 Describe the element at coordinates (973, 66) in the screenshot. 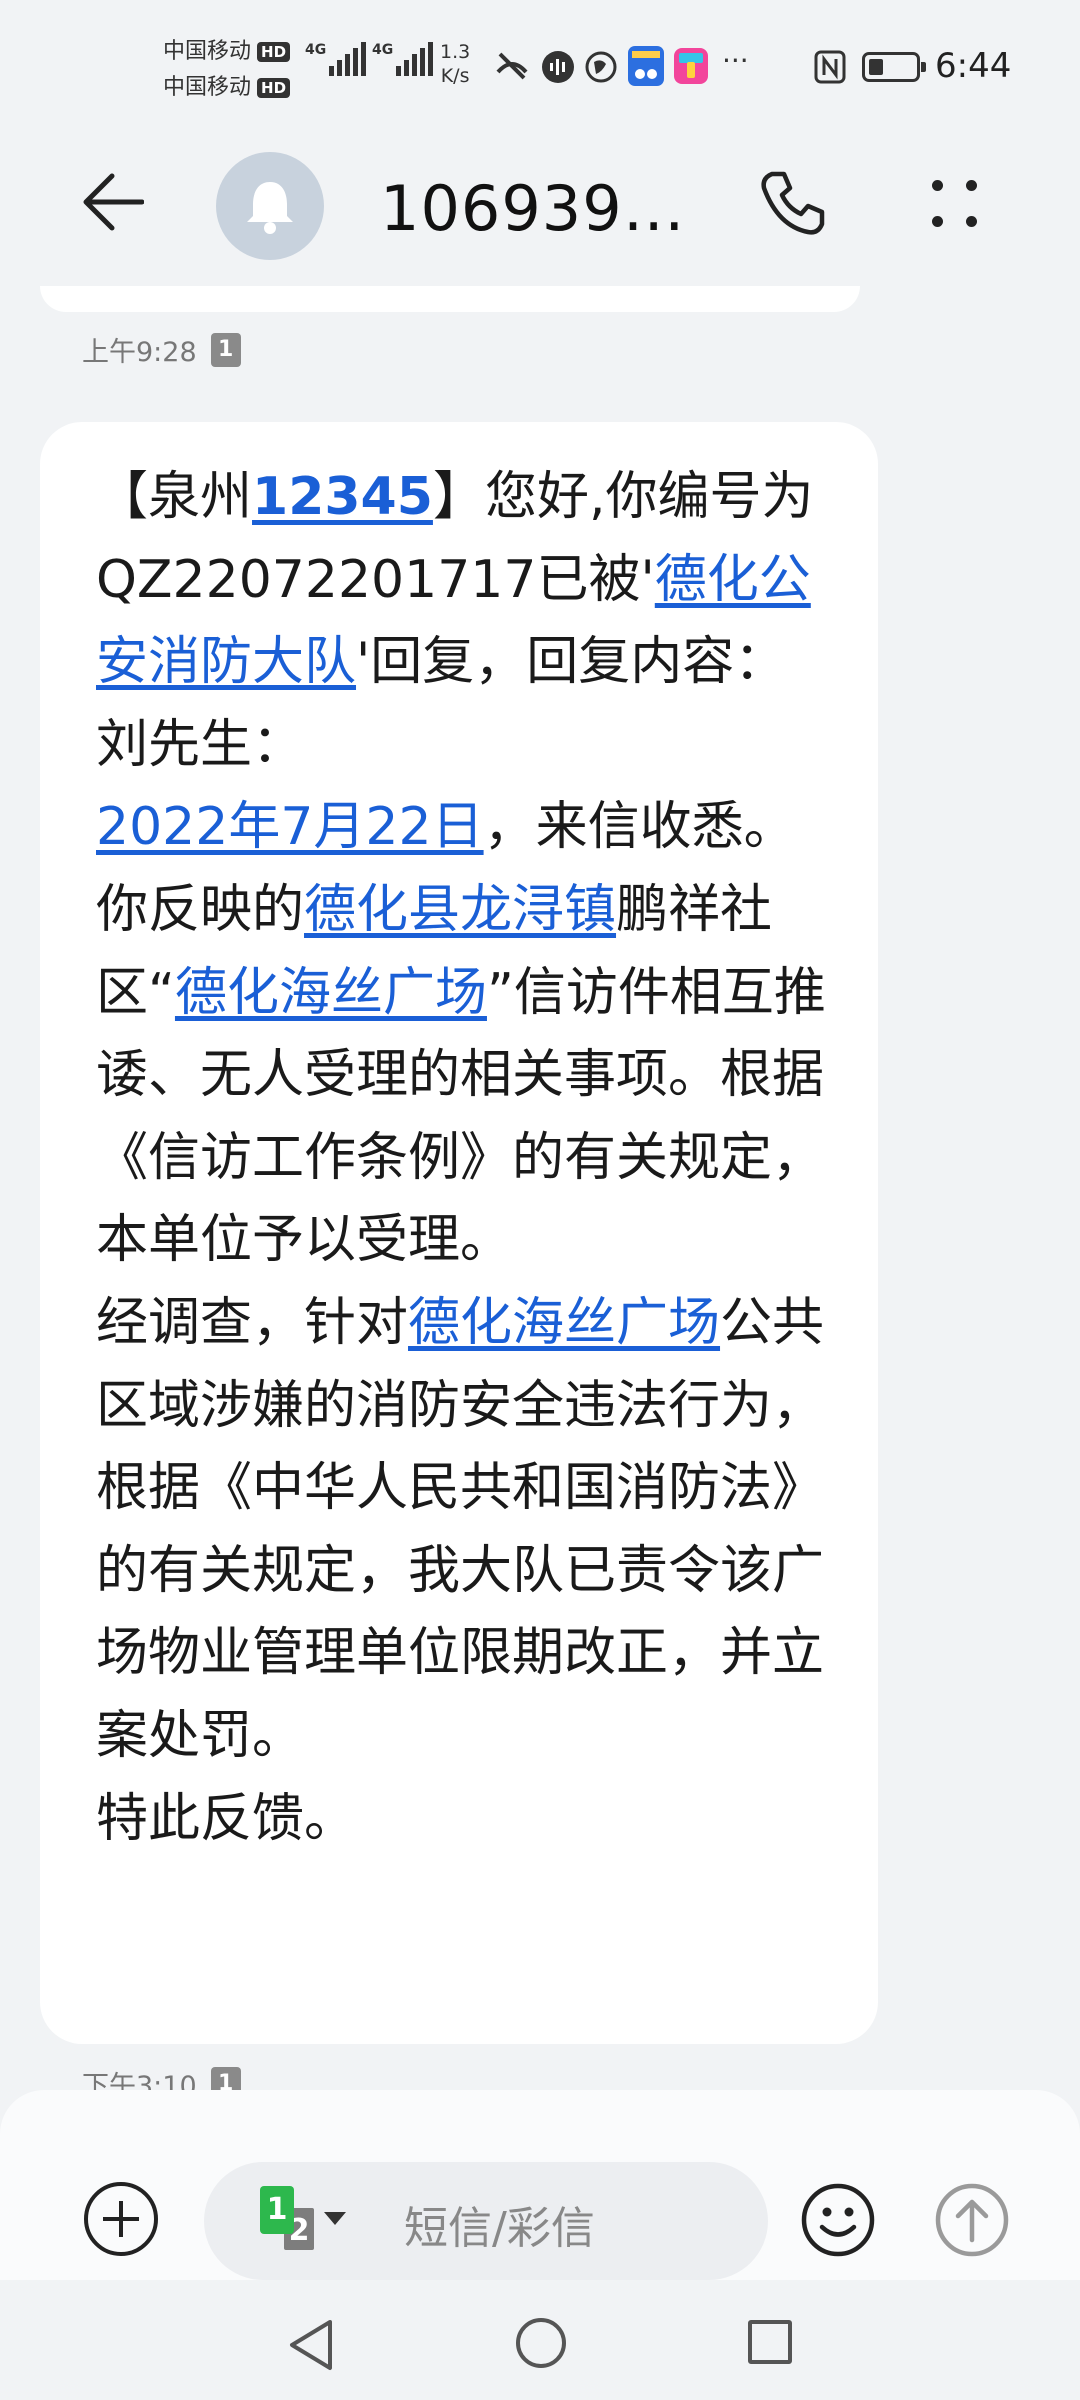

I see `clock: 6:44` at that location.